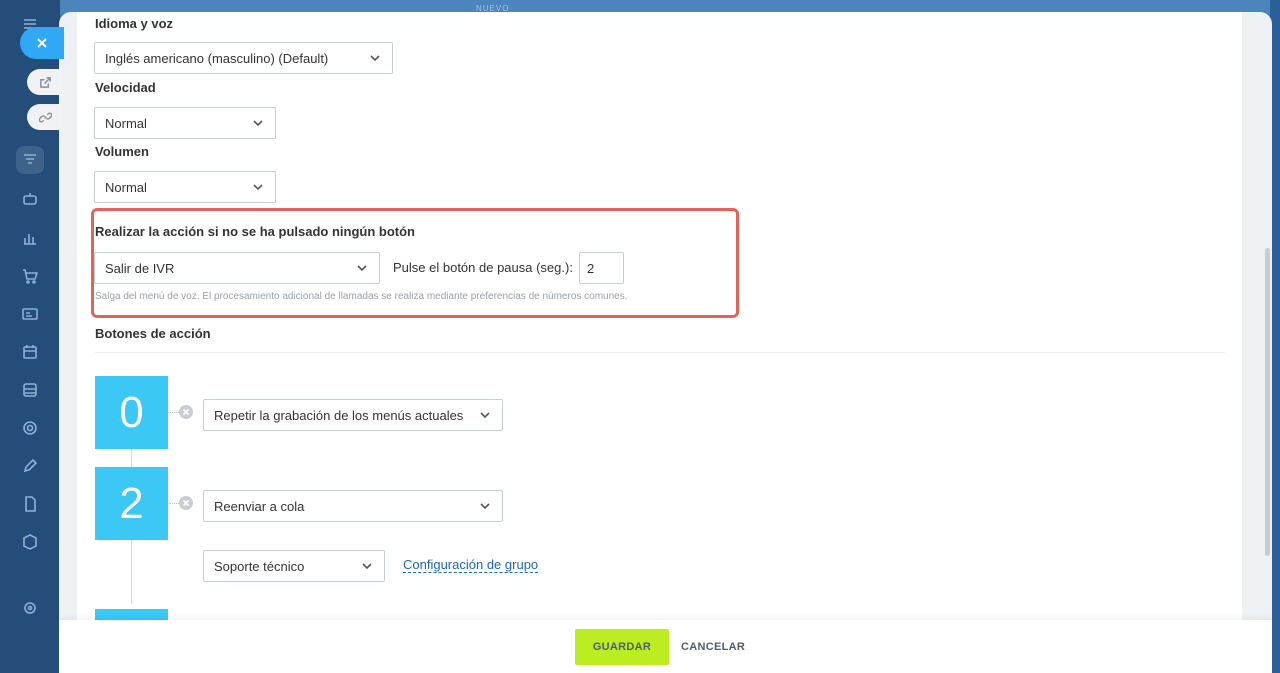 The height and width of the screenshot is (673, 1280). I want to click on action-buttons-title: Botones de acción, so click(153, 333).